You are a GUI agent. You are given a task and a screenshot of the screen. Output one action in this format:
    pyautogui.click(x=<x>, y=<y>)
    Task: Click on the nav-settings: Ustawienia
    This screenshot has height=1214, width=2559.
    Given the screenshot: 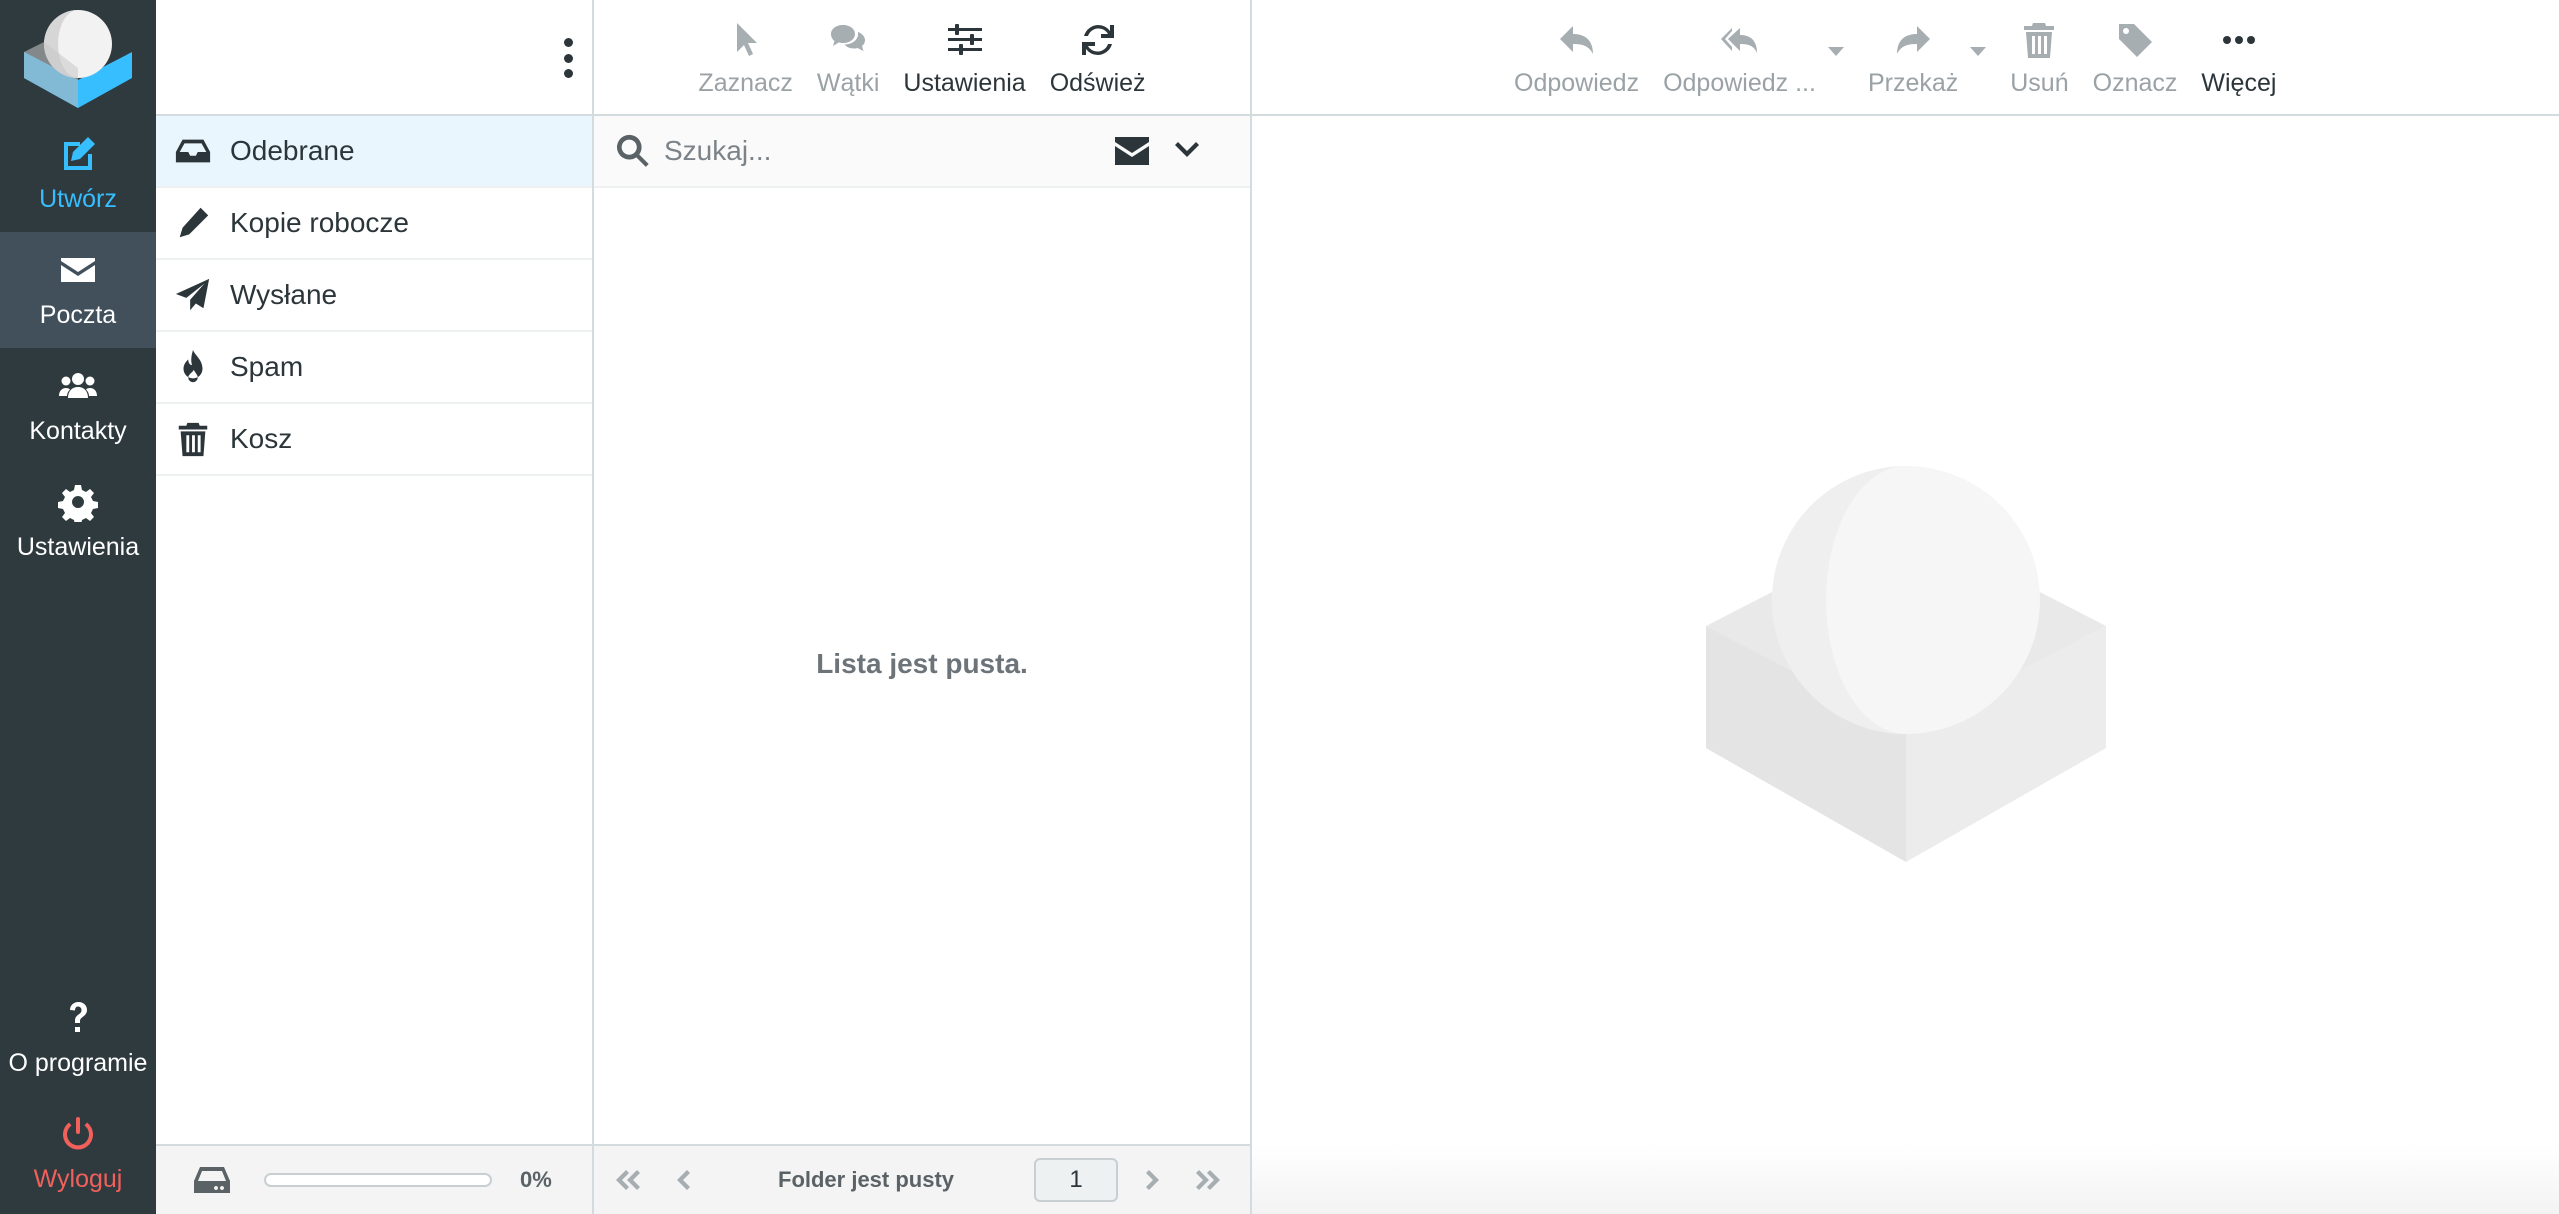 What is the action you would take?
    pyautogui.click(x=78, y=522)
    